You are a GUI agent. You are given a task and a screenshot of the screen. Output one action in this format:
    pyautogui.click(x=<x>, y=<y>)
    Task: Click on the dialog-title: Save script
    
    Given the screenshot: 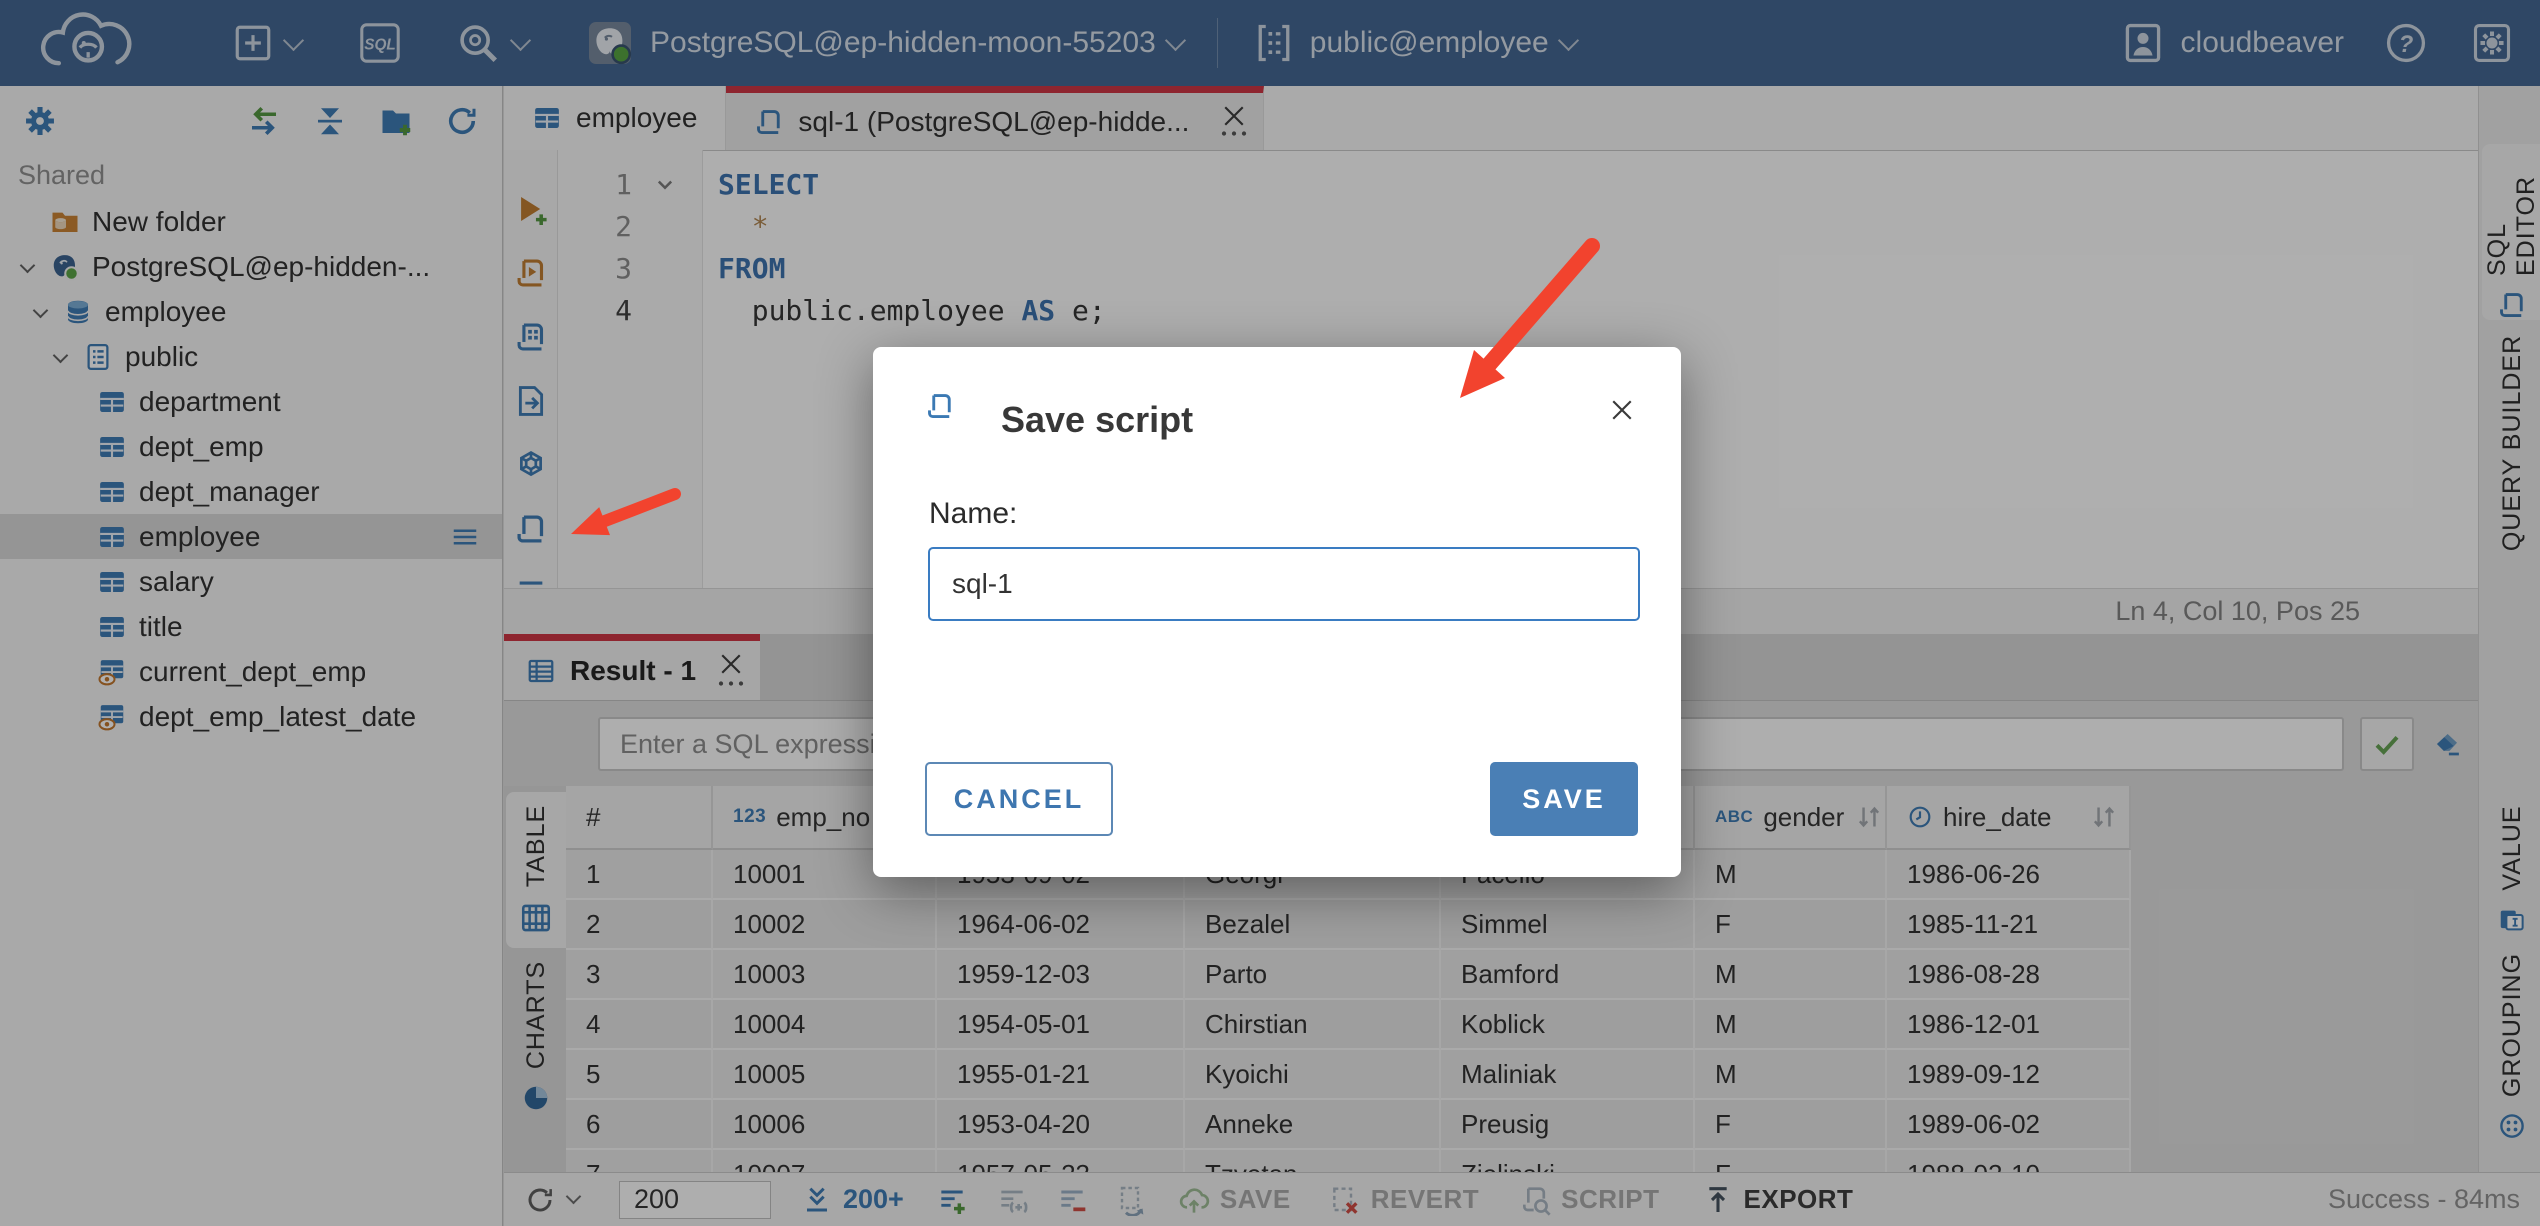 What is the action you would take?
    pyautogui.click(x=1097, y=419)
    